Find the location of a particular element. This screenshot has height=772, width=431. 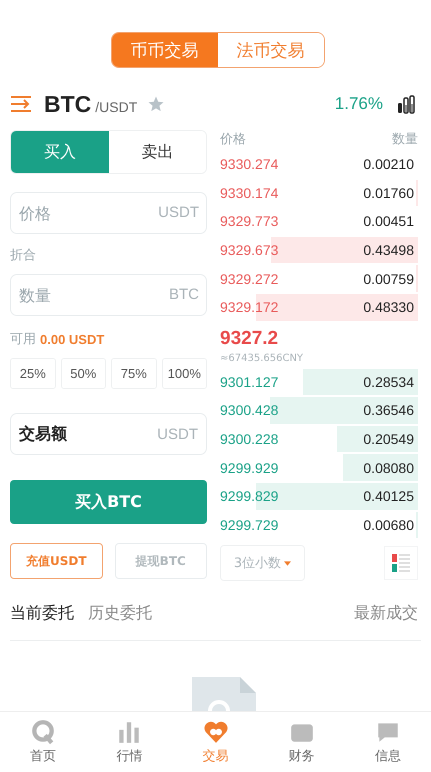

price-header: 价格 is located at coordinates (233, 140).